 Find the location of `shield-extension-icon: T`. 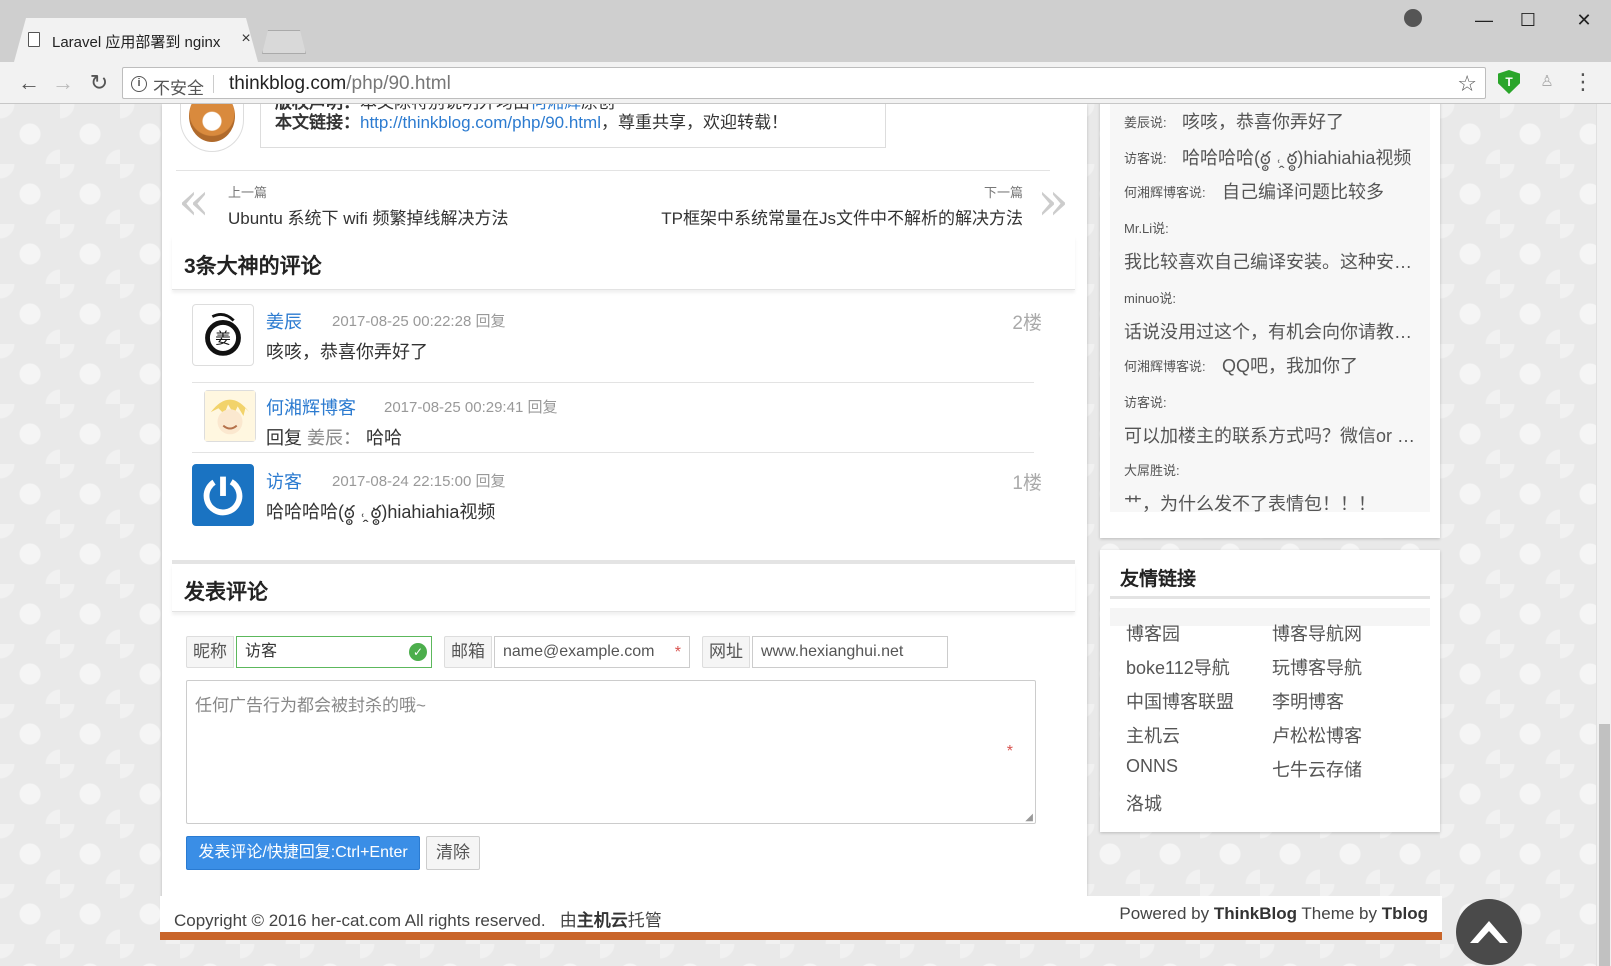

shield-extension-icon: T is located at coordinates (1509, 82).